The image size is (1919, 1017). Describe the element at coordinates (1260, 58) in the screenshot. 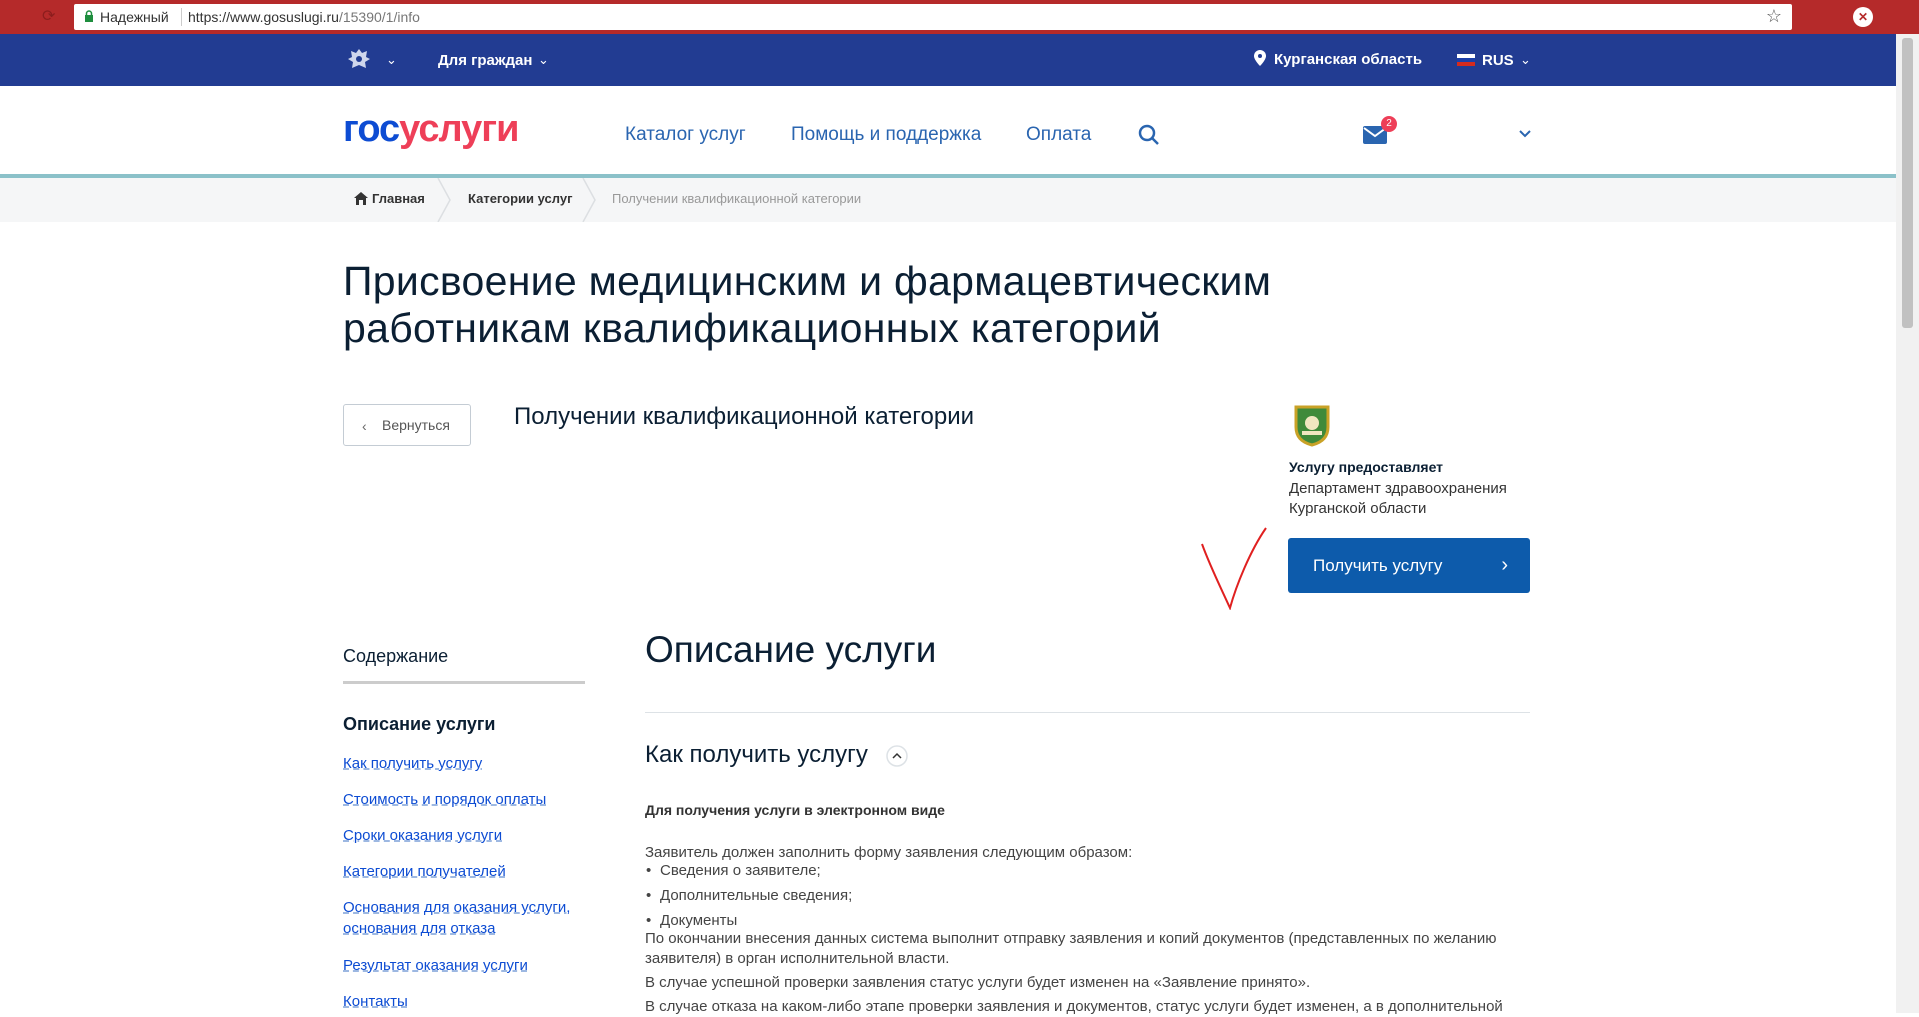

I see `location-pin-icon` at that location.